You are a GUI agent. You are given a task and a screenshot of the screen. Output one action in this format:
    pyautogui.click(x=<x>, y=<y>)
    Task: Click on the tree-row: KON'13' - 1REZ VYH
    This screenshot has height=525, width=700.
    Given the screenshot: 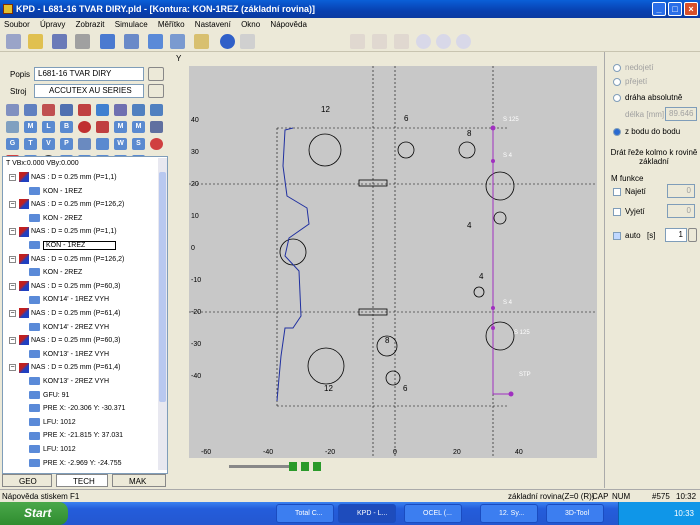 What is the action you would take?
    pyautogui.click(x=69, y=355)
    